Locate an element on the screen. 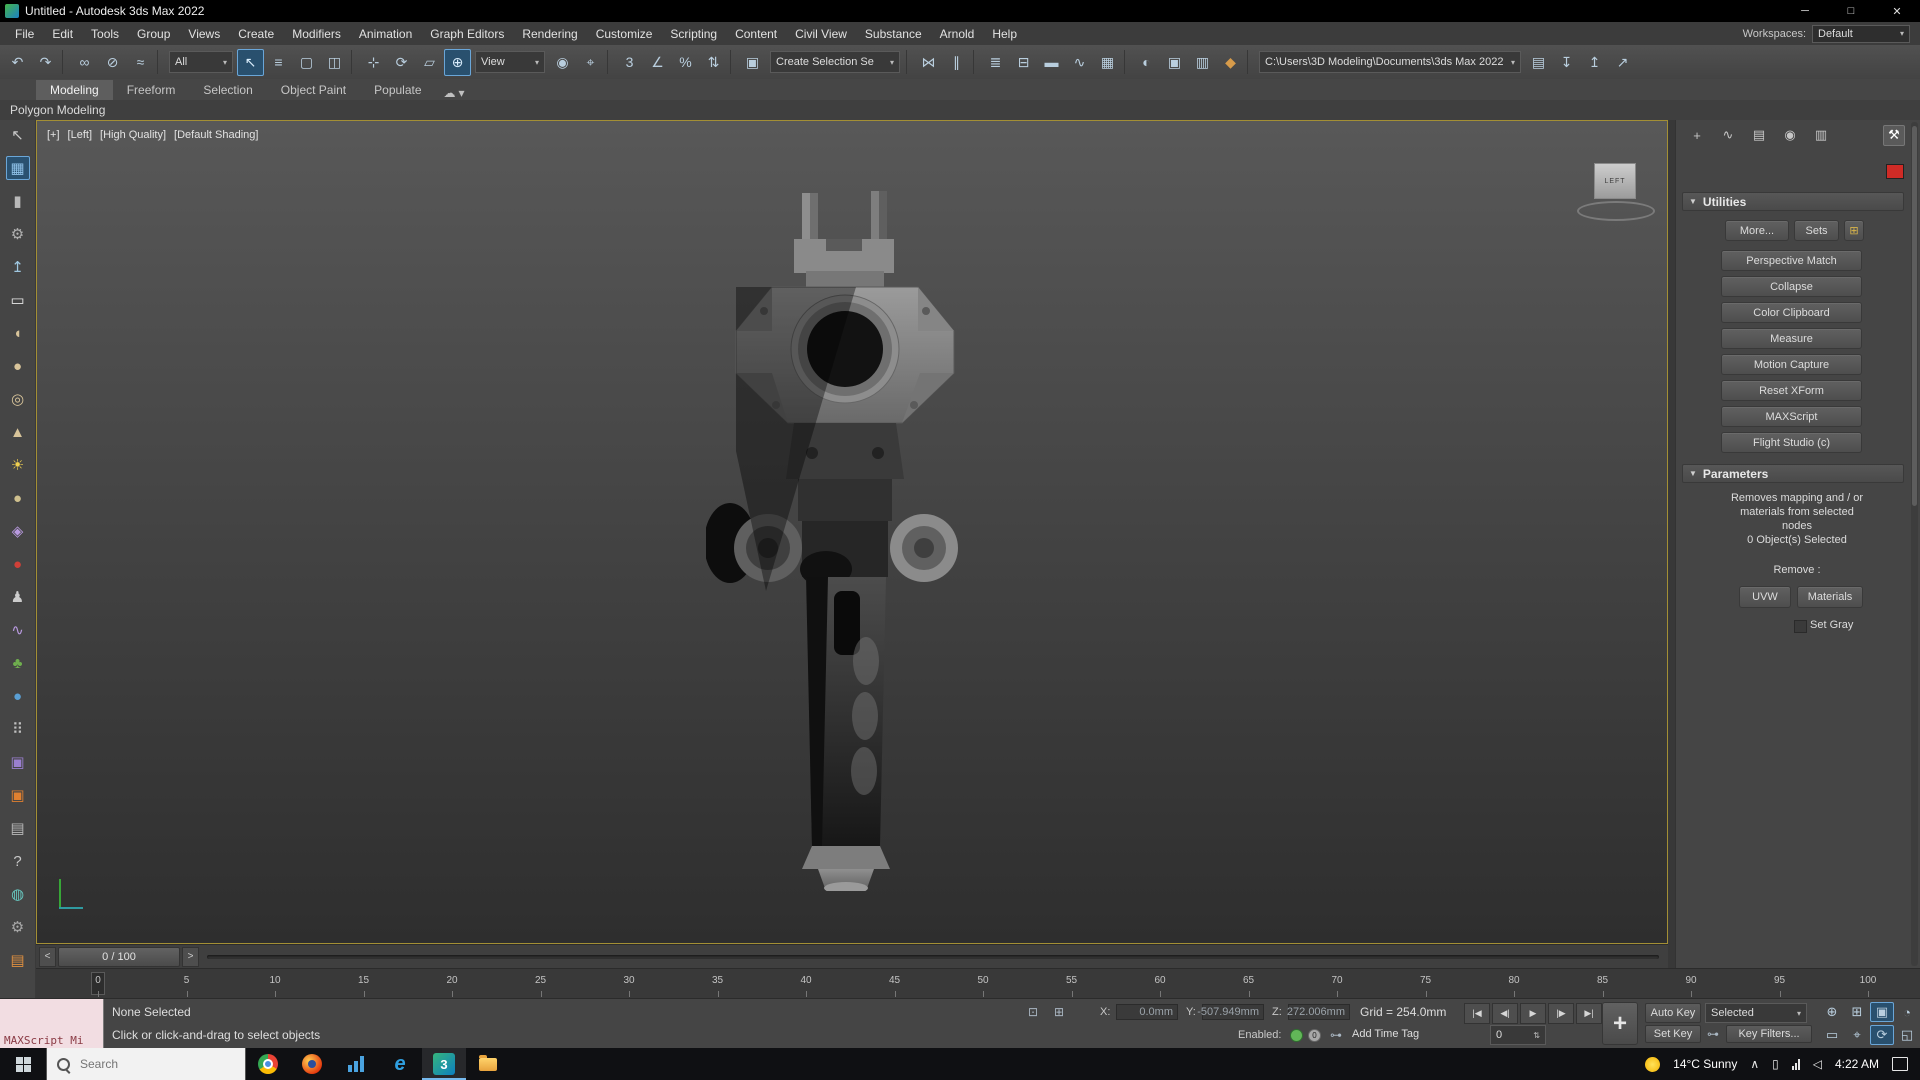 Image resolution: width=1920 pixels, height=1080 pixels. hidden-icons-chevron: ∧ is located at coordinates (1754, 1064).